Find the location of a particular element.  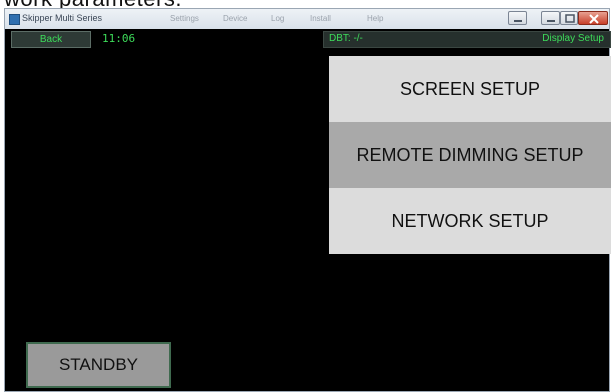

screen-setup-button: SCREEN SETUP is located at coordinates (470, 89).